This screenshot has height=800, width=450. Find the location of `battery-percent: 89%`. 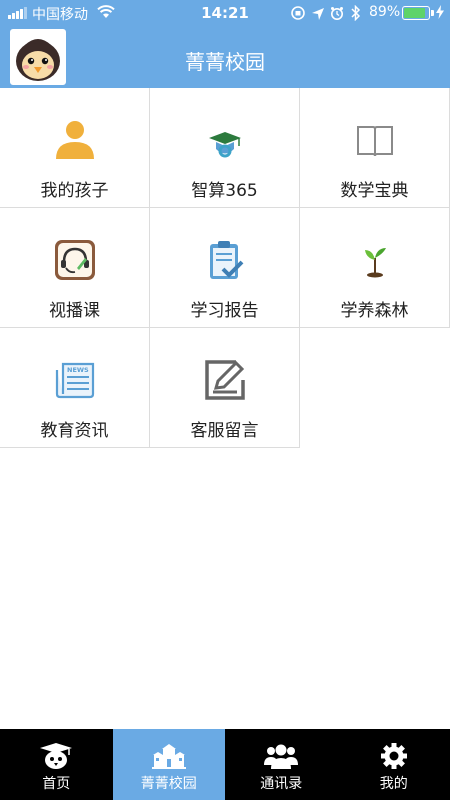

battery-percent: 89% is located at coordinates (385, 12).